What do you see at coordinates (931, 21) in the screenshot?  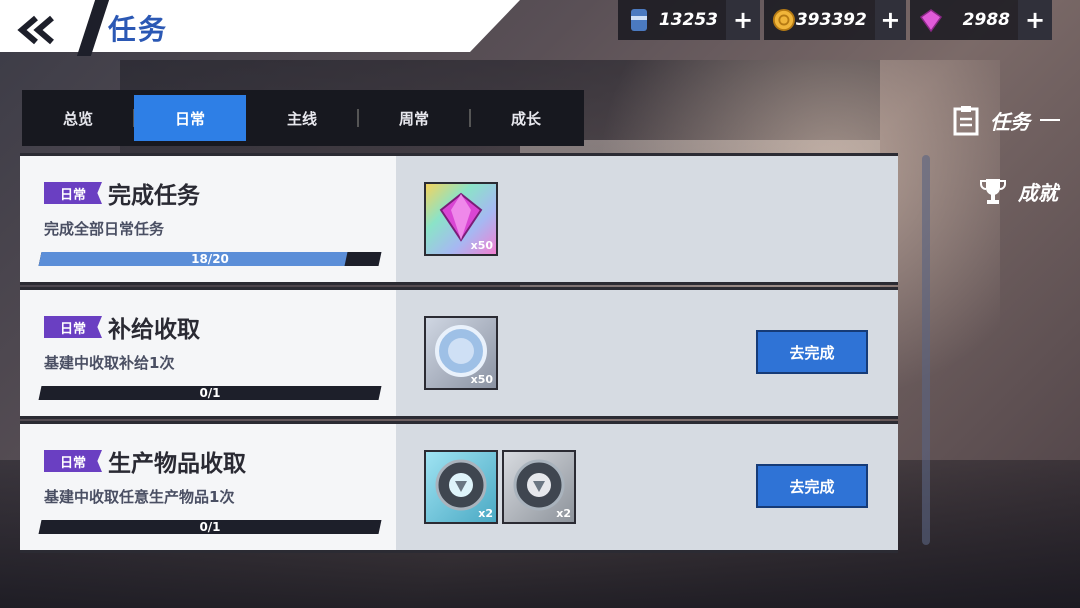 I see `gem-icon` at bounding box center [931, 21].